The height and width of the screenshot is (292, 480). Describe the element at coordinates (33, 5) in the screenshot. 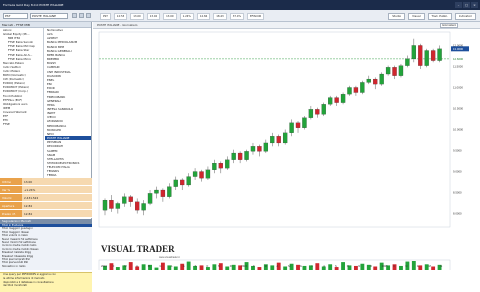

I see `window-title: Formula Gold Day 8.0.0 POSTE ITALIANE` at that location.